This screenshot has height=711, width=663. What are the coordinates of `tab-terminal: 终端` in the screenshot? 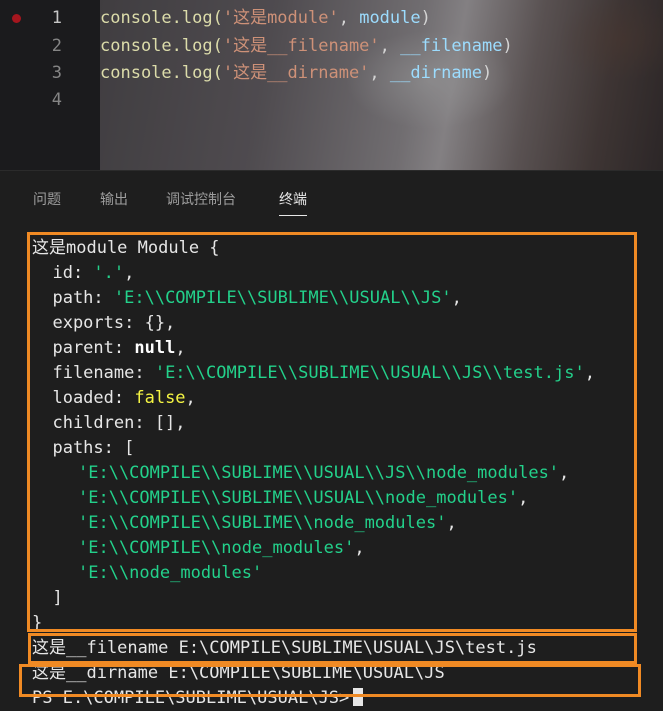 It's located at (293, 202).